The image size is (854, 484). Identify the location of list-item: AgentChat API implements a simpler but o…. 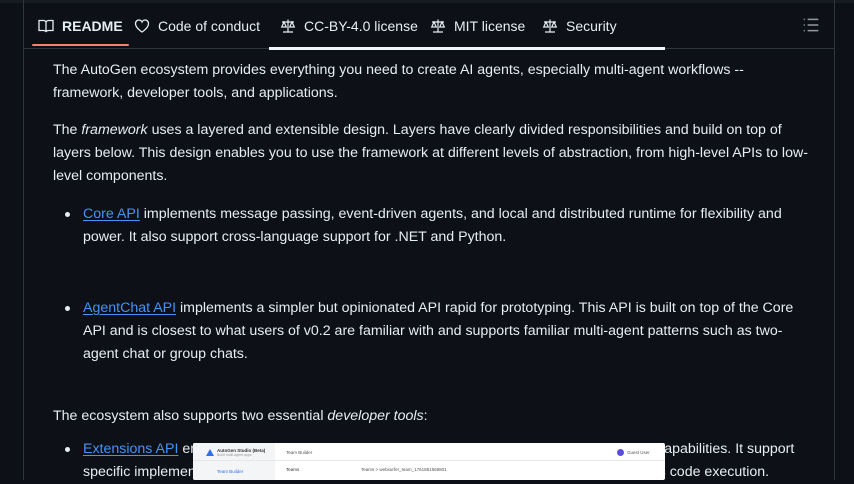
(433, 331).